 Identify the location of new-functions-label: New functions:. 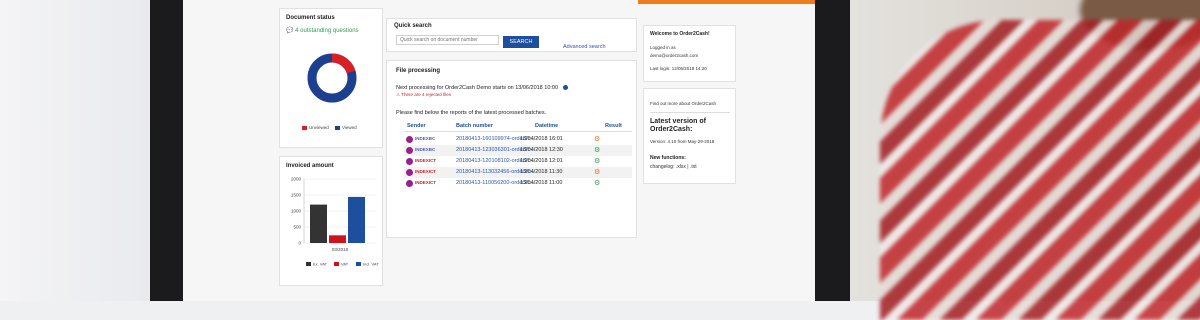
(668, 158).